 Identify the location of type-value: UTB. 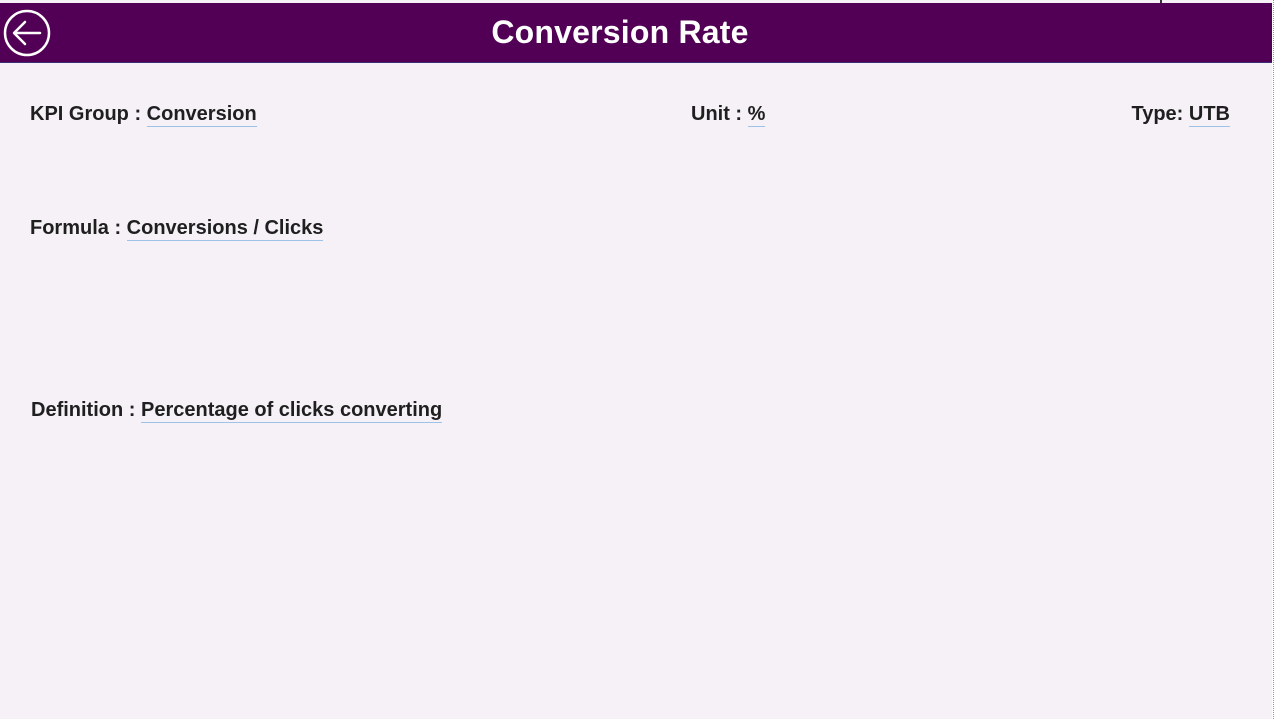
(1209, 115).